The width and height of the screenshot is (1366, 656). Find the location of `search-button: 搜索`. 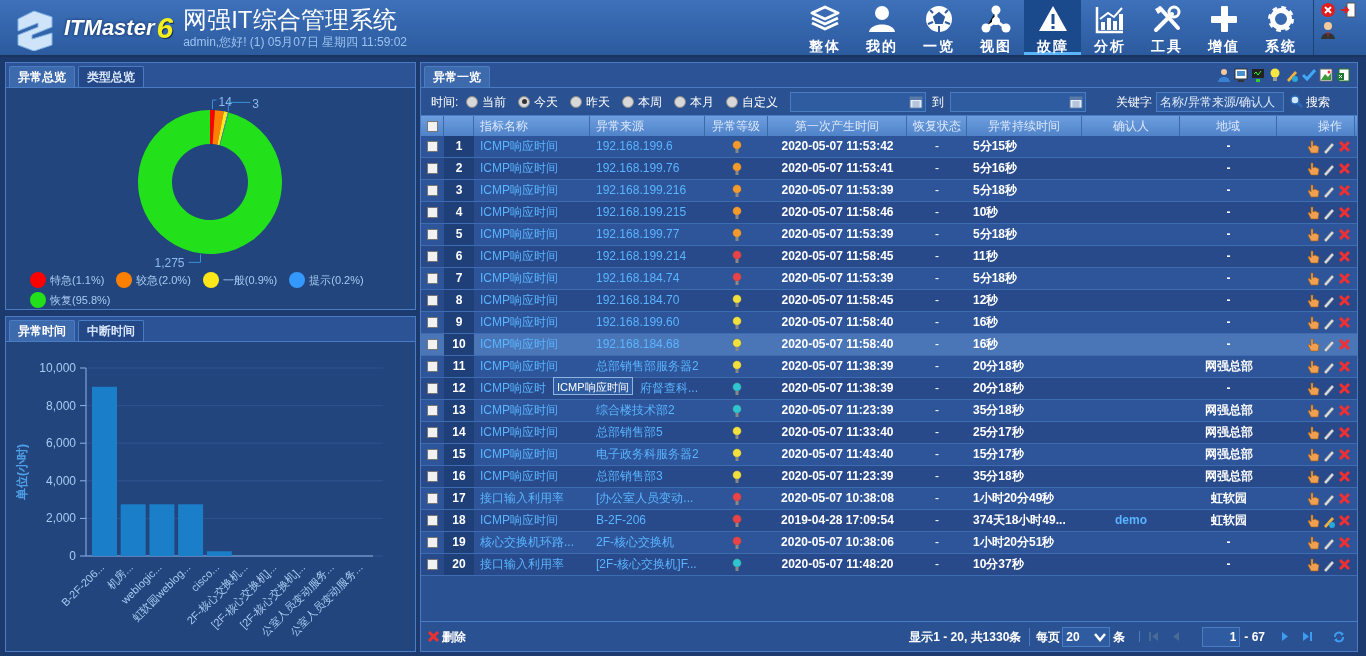

search-button: 搜索 is located at coordinates (1310, 101).